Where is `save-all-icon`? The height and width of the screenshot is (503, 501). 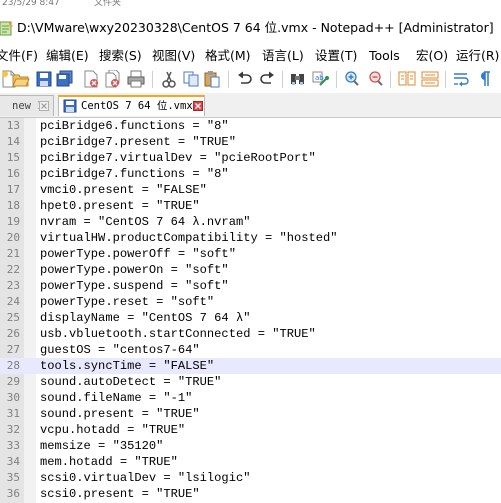 save-all-icon is located at coordinates (65, 79).